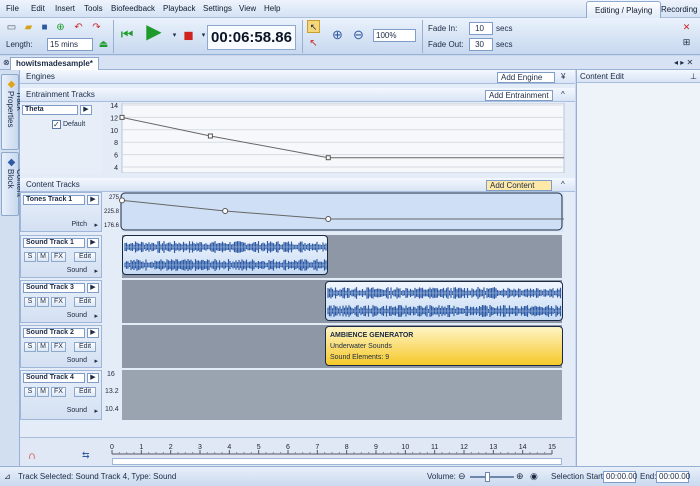 Image resolution: width=700 pixels, height=486 pixels. What do you see at coordinates (693, 76) in the screenshot?
I see `pin-icon: ⊥` at bounding box center [693, 76].